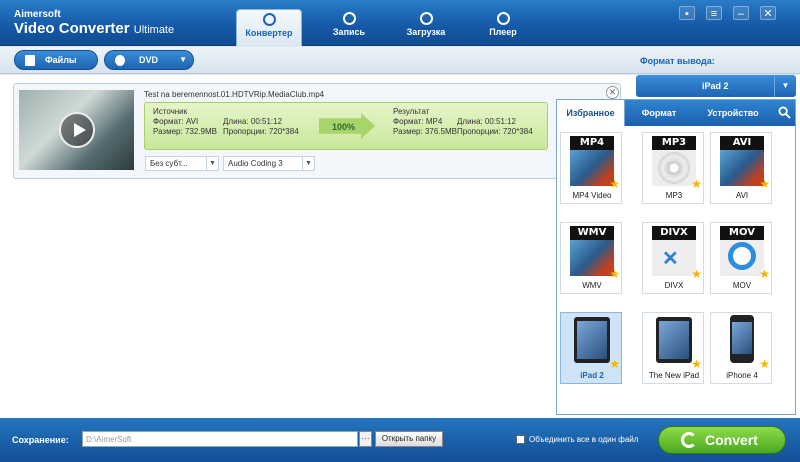 The image size is (800, 462). What do you see at coordinates (220, 439) in the screenshot?
I see `output-folder-input` at bounding box center [220, 439].